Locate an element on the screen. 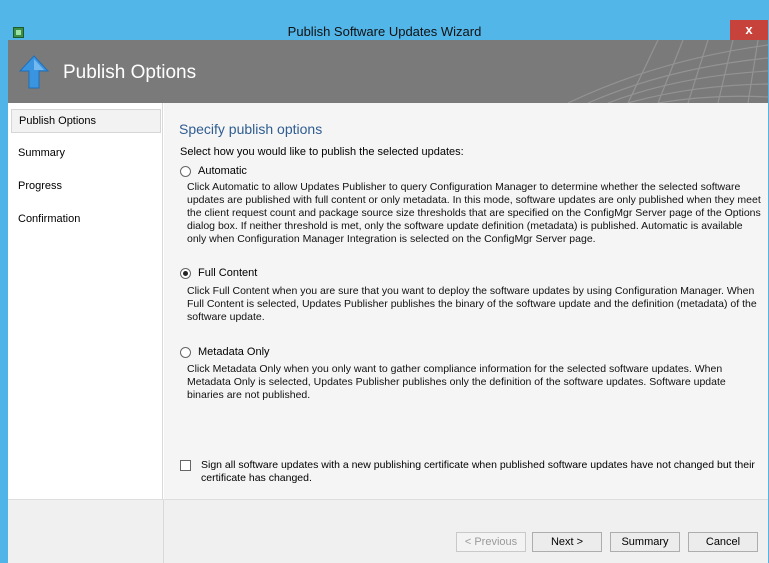 The width and height of the screenshot is (769, 563). nav-item-publish-options: Publish Options is located at coordinates (86, 121).